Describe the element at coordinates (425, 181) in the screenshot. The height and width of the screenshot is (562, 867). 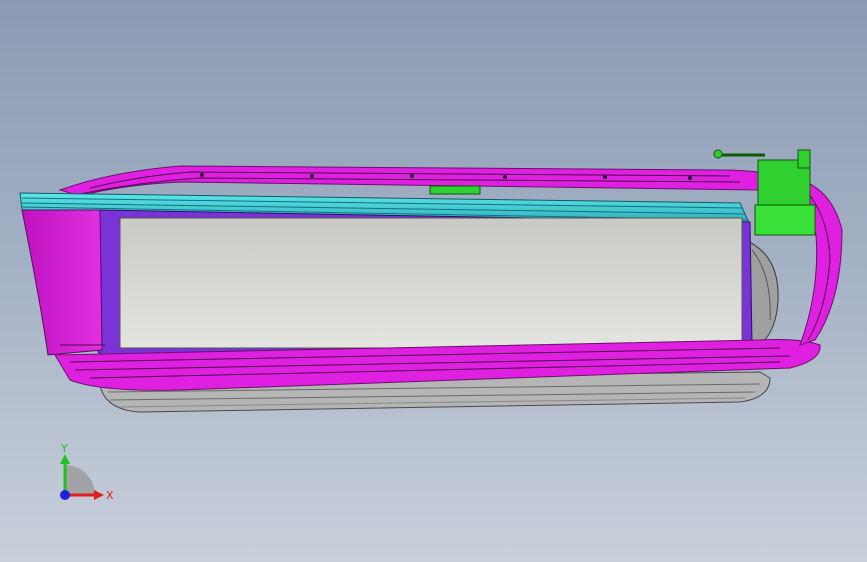
I see `outer-frame-top-rail` at that location.